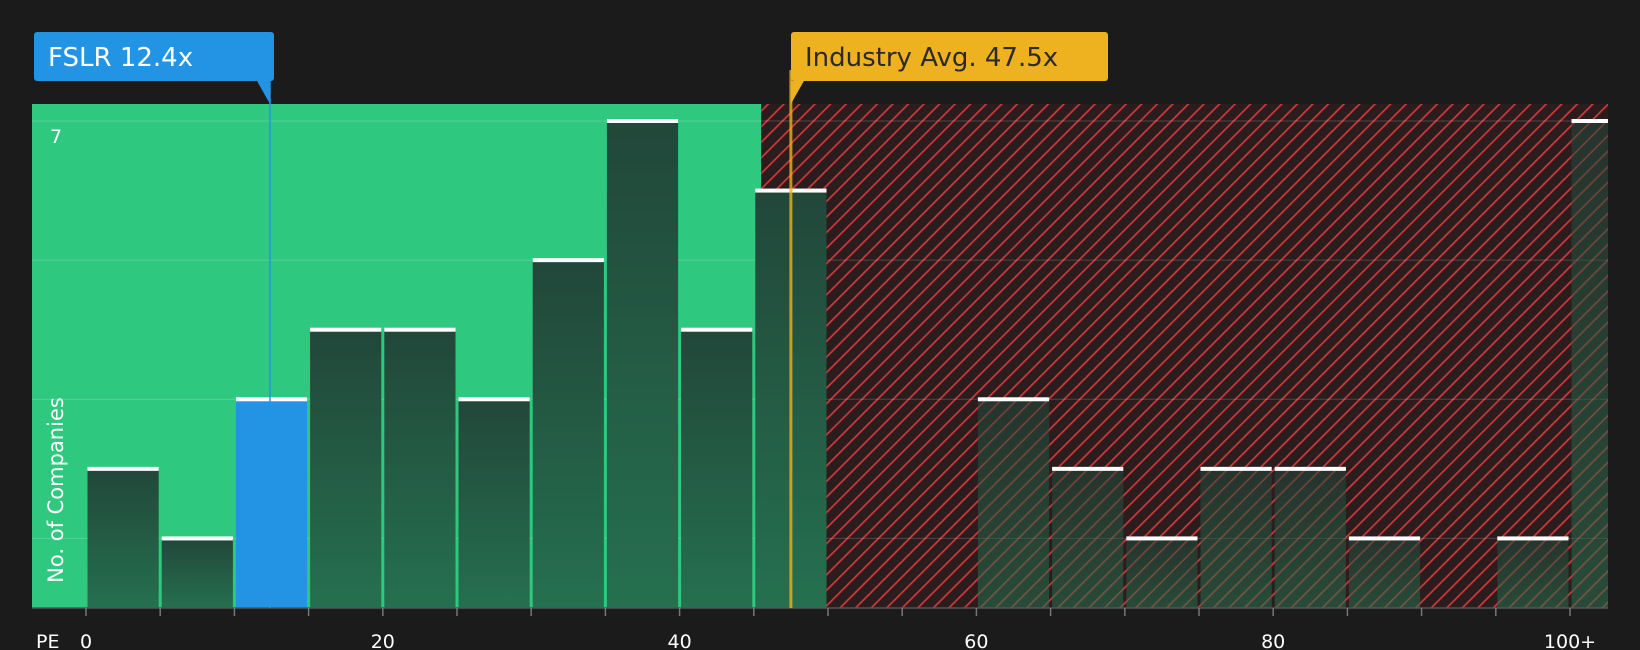  What do you see at coordinates (680, 640) in the screenshot?
I see `x-tick-label: 40` at bounding box center [680, 640].